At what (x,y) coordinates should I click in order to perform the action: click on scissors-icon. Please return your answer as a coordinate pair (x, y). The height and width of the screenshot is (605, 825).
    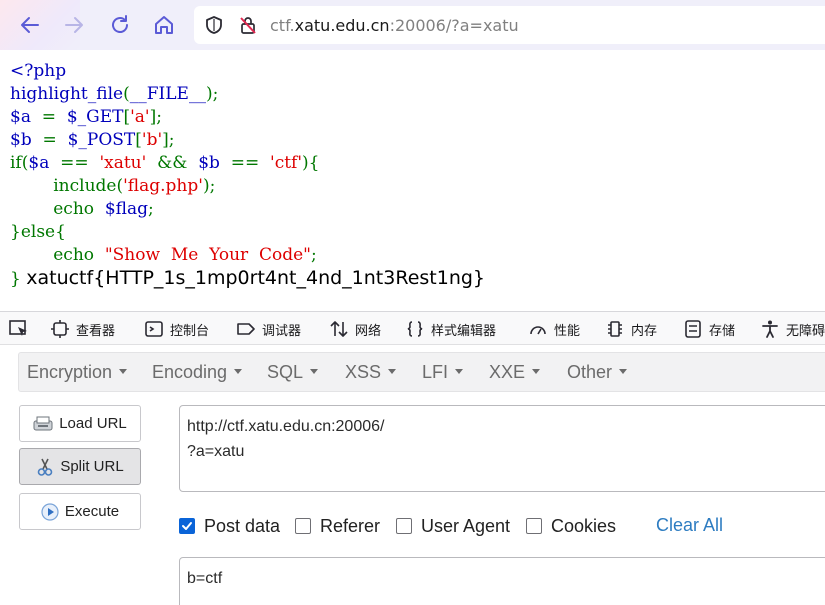
    Looking at the image, I should click on (45, 467).